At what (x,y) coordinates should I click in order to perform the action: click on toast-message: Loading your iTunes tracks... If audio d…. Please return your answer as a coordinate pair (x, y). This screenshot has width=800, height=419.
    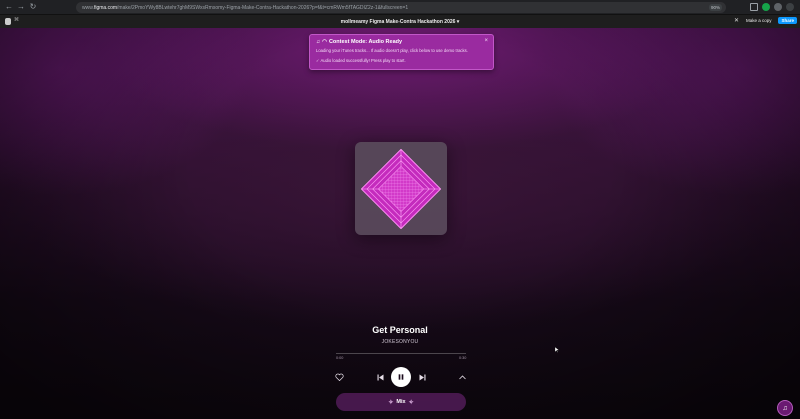
    Looking at the image, I should click on (392, 50).